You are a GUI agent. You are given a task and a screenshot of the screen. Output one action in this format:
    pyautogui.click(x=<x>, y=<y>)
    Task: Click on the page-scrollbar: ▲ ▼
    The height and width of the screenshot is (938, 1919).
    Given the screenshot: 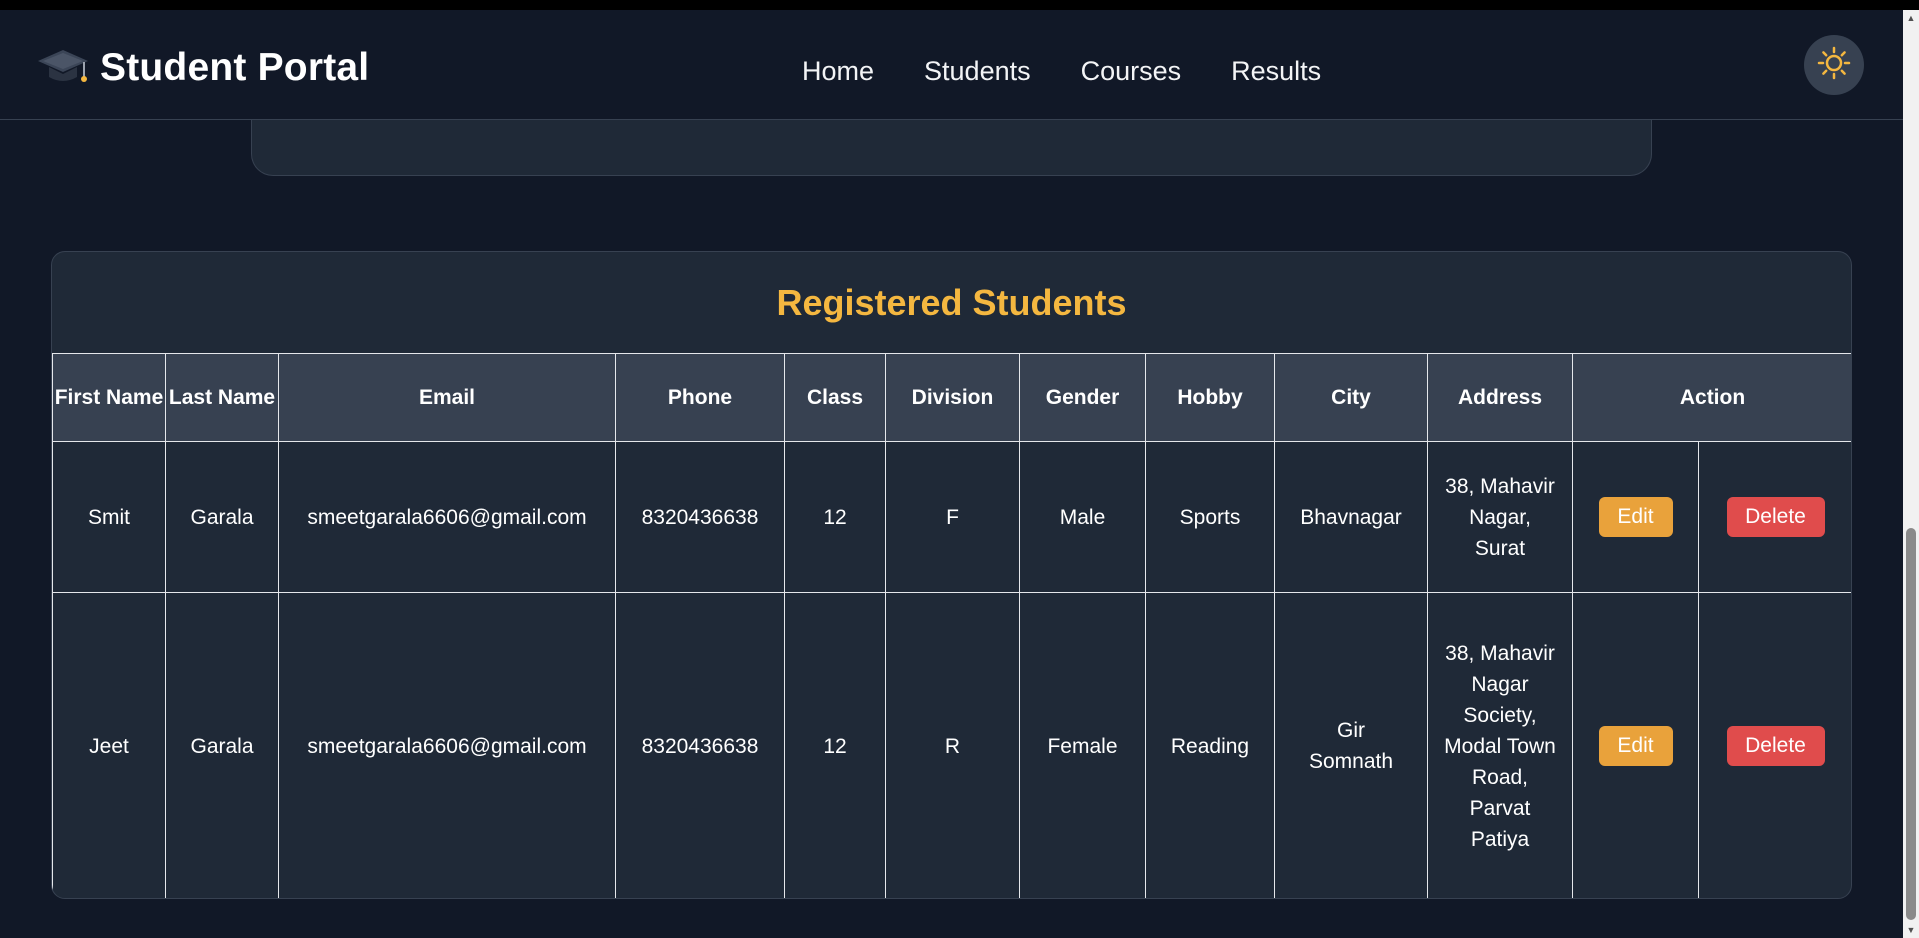 What is the action you would take?
    pyautogui.click(x=1911, y=474)
    